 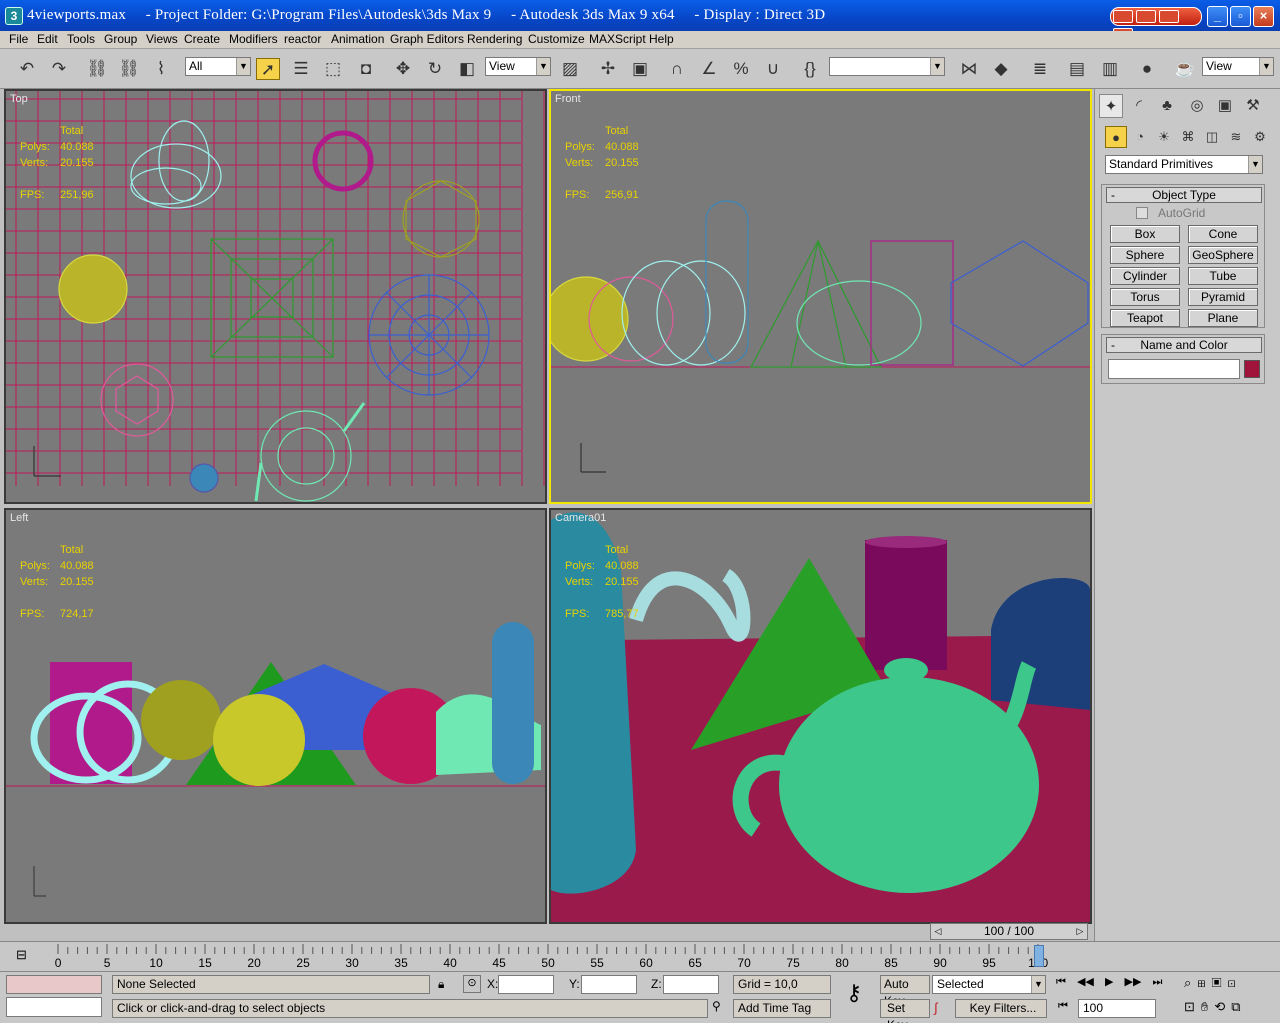 I want to click on material-editor-icon: ●, so click(x=1147, y=69).